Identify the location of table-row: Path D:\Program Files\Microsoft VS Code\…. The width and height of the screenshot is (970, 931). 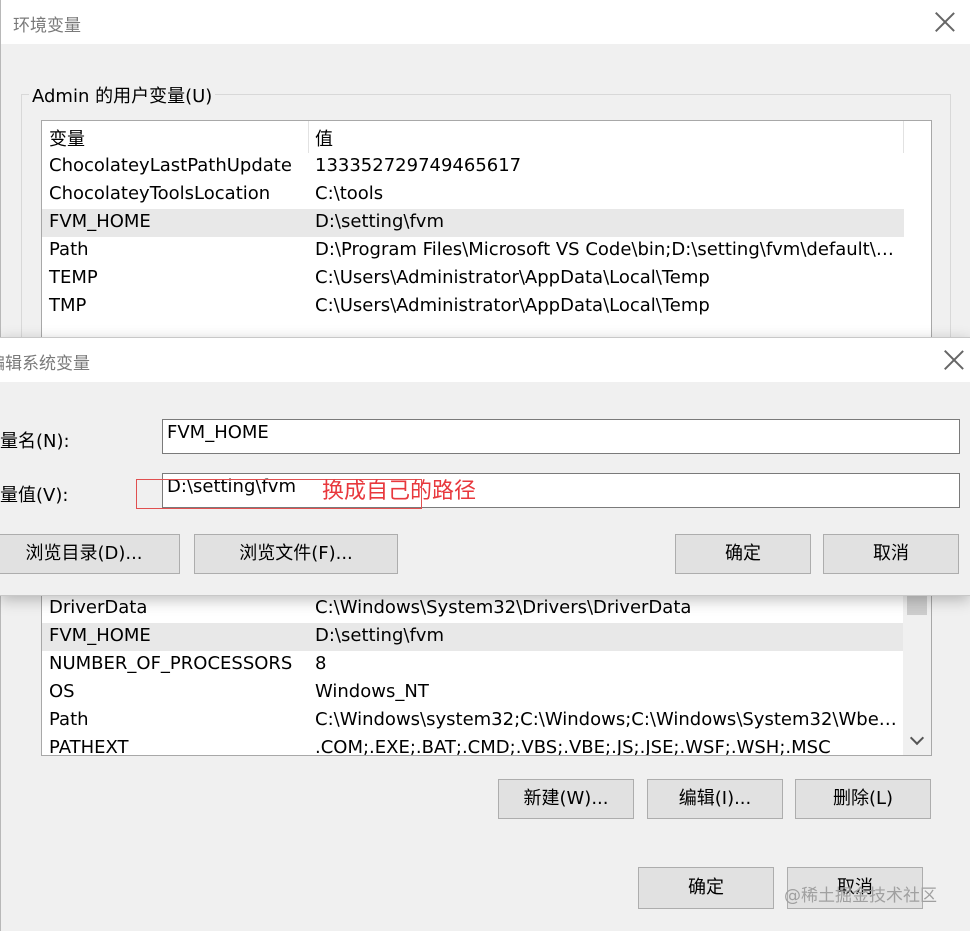
(473, 251).